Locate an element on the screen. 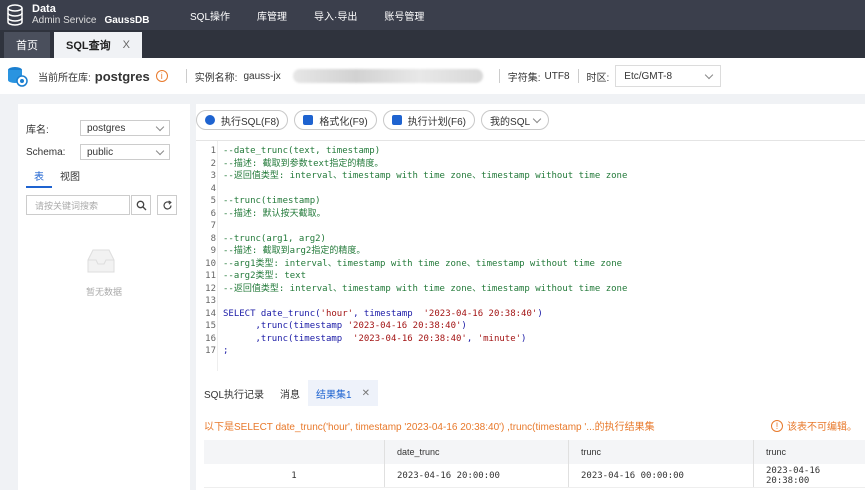 This screenshot has height=490, width=865. refresh-icon is located at coordinates (167, 204).